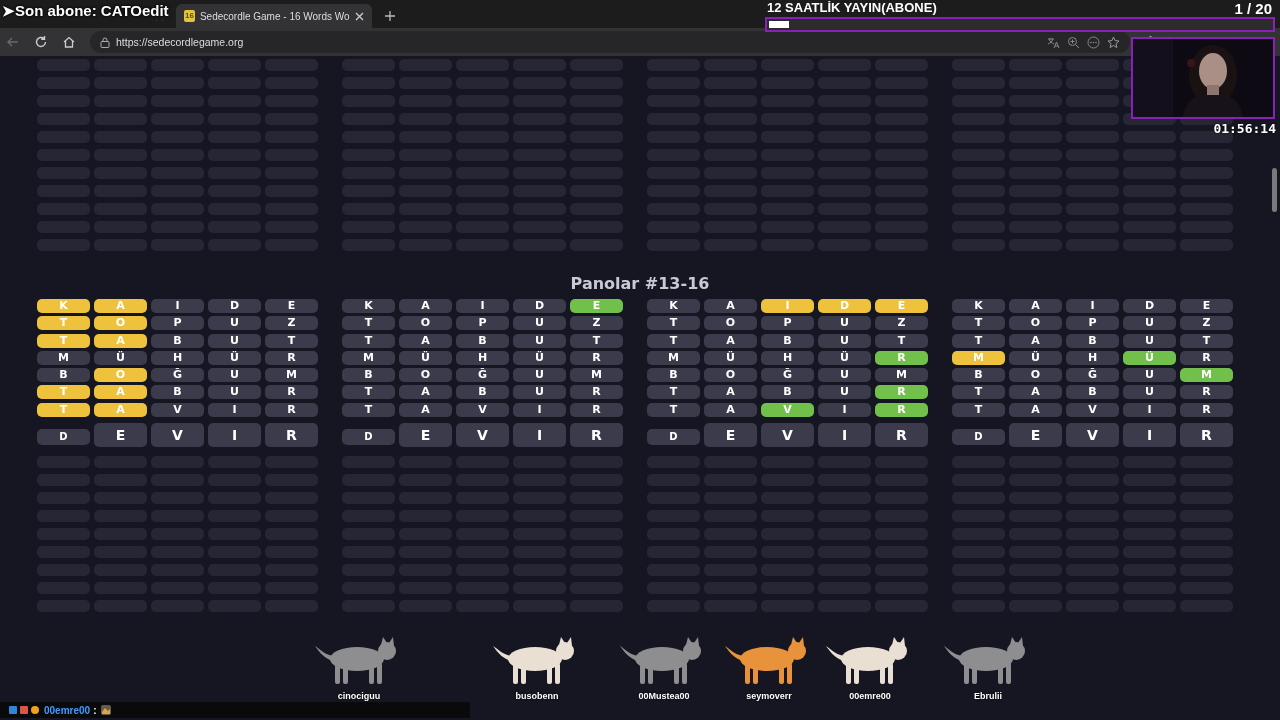 This screenshot has width=1280, height=720. I want to click on browser-tab: 16 Sedecordle Game - 16 Words Wo, so click(274, 16).